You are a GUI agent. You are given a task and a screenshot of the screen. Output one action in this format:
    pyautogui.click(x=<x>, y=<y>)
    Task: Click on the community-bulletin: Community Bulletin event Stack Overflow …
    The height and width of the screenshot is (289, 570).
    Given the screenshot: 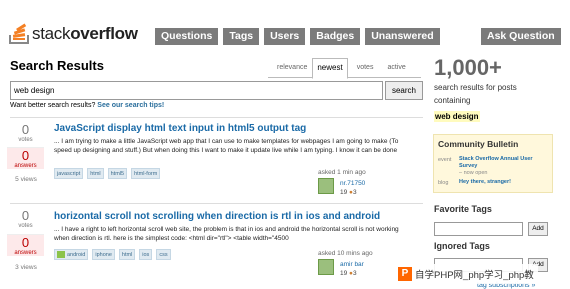 What is the action you would take?
    pyautogui.click(x=493, y=163)
    